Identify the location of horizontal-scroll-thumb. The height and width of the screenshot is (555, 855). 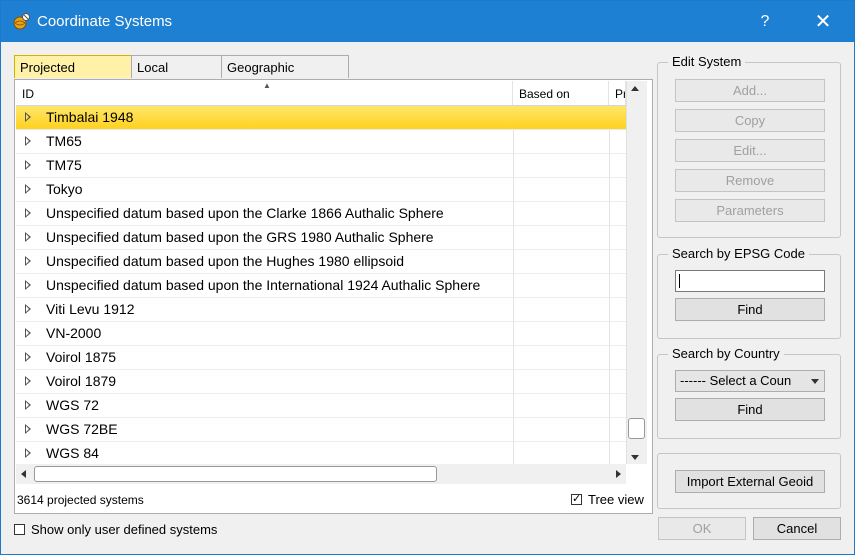
(235, 474).